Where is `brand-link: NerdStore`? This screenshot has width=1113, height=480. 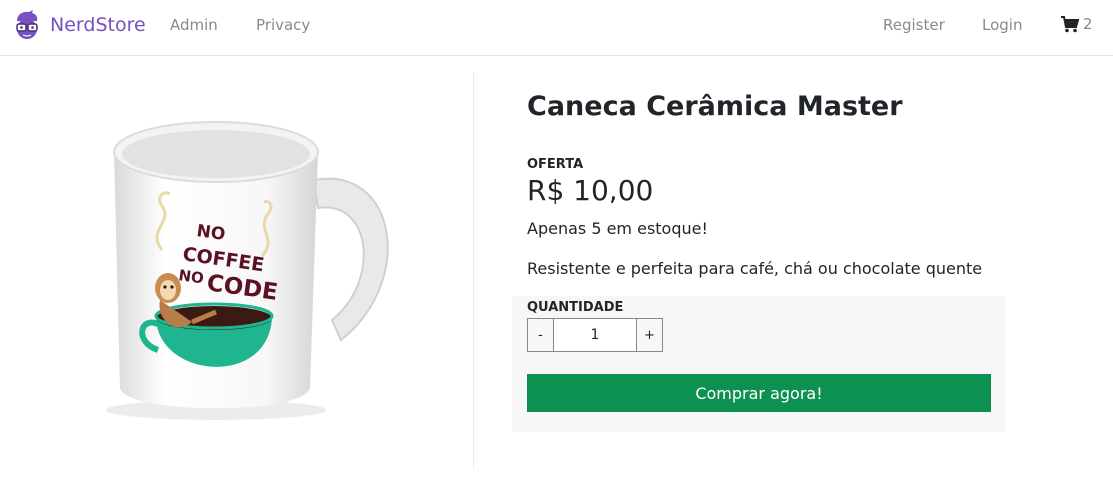 brand-link: NerdStore is located at coordinates (80, 25).